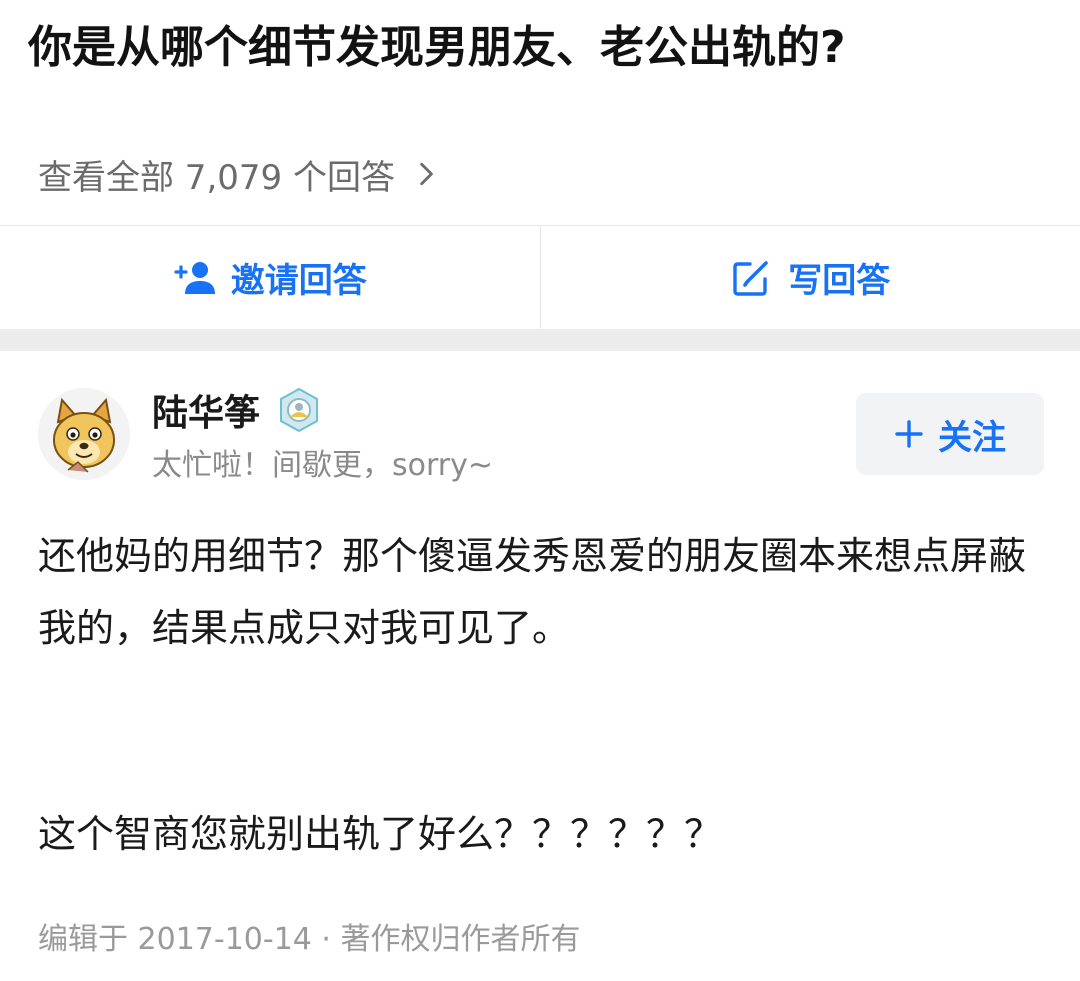  Describe the element at coordinates (540, 340) in the screenshot. I see `section-divider` at that location.